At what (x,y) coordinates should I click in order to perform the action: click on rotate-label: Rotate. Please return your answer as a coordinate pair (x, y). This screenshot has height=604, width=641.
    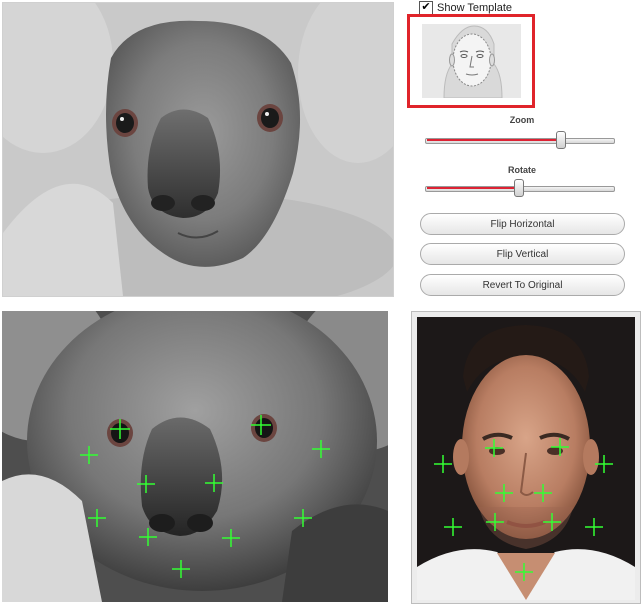
    Looking at the image, I should click on (521, 170).